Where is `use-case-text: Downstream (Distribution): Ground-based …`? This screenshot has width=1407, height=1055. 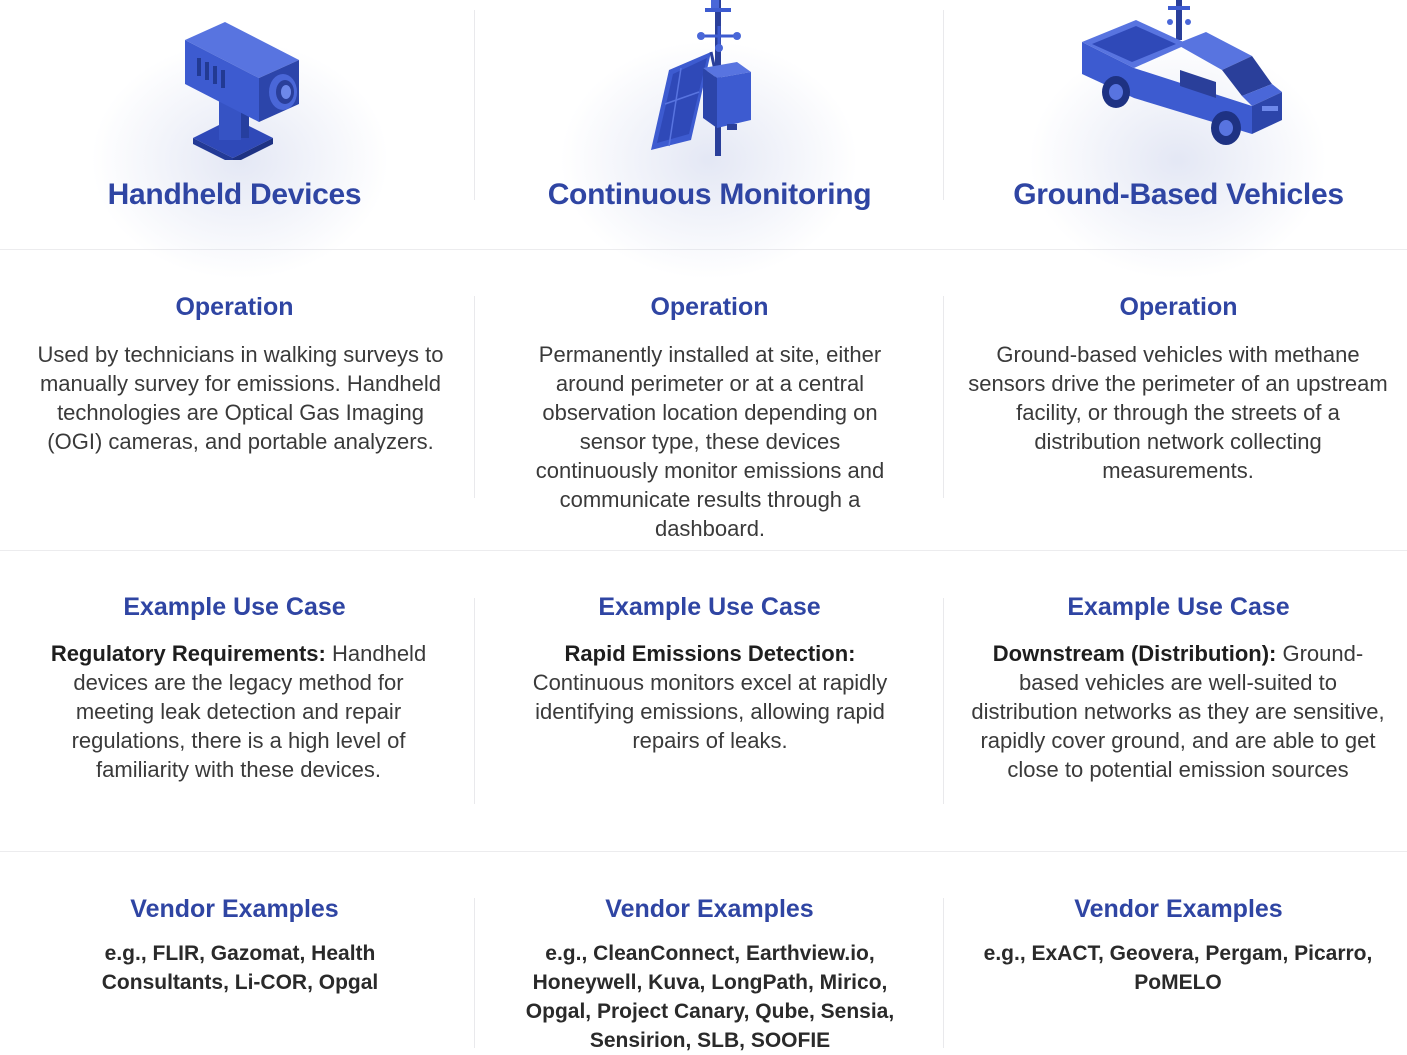
use-case-text: Downstream (Distribution): Ground-based … is located at coordinates (1178, 711).